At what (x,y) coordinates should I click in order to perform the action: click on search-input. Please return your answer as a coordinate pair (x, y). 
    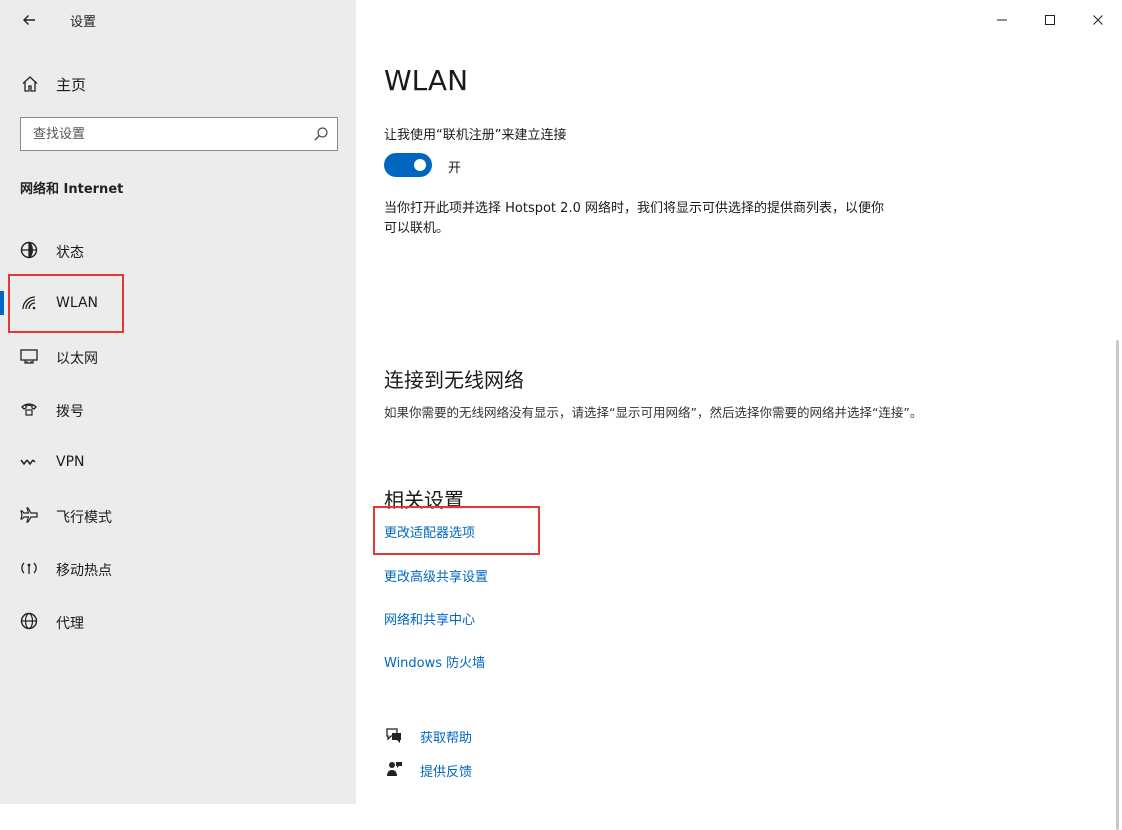
    Looking at the image, I should click on (161, 134).